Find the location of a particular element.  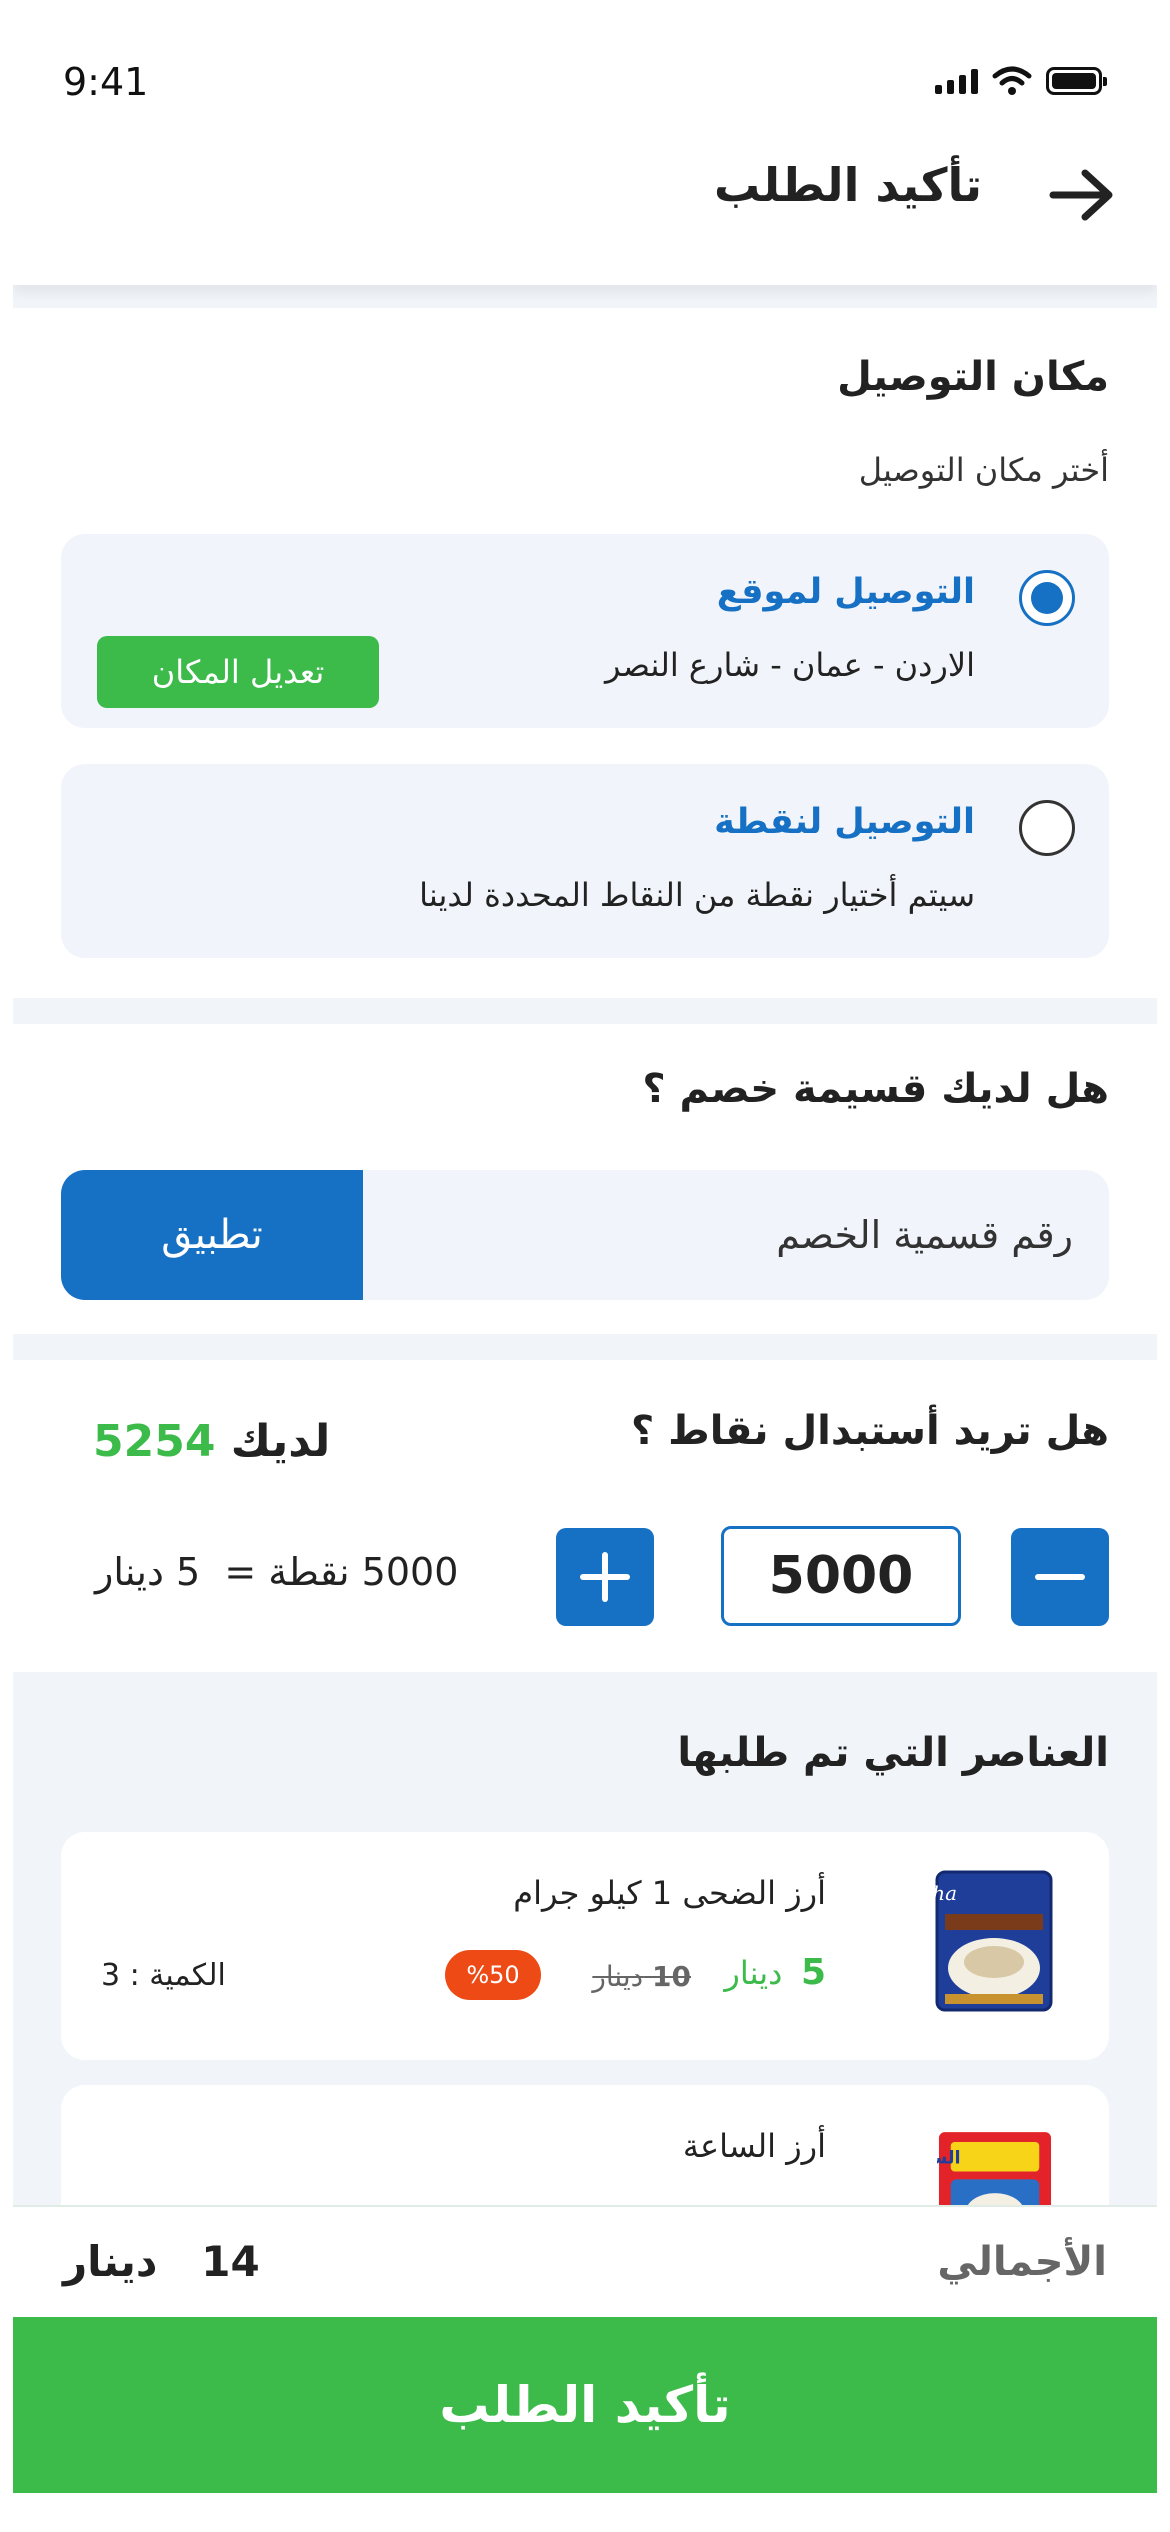

product-image-rice: Al Duha is located at coordinates (994, 1941).